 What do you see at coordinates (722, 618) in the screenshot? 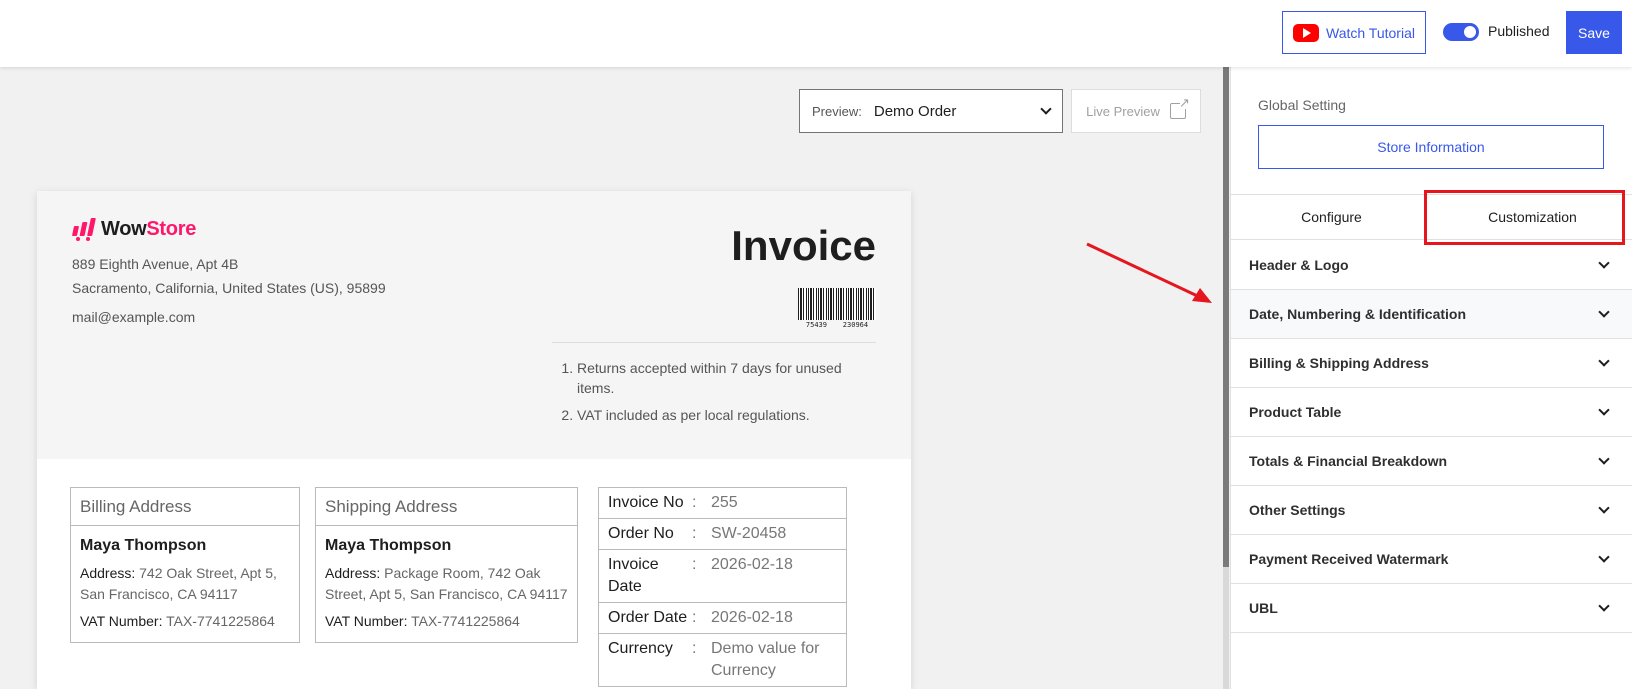
I see `meta-row-order-date: Order Date:2026-02-18` at bounding box center [722, 618].